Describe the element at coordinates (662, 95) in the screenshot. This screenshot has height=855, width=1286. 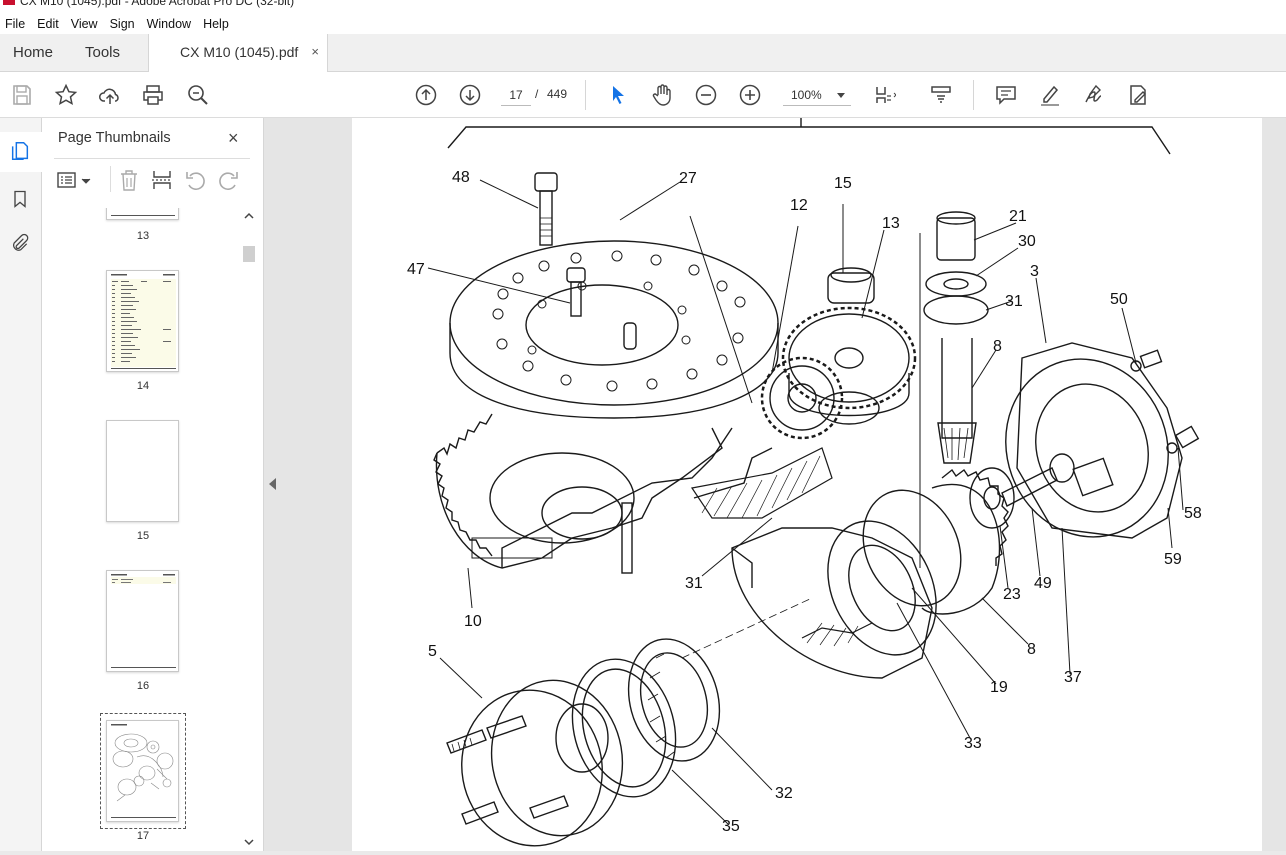
I see `hand-icon` at that location.